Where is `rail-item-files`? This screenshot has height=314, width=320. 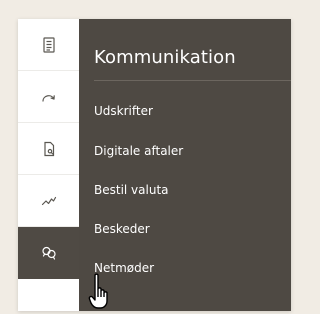
rail-item-files is located at coordinates (48, 149).